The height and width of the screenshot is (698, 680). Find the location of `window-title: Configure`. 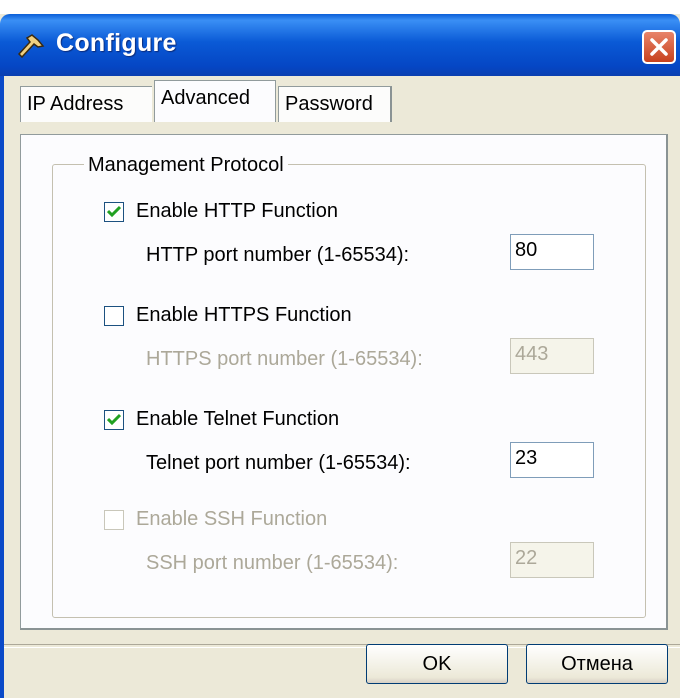

window-title: Configure is located at coordinates (116, 43).